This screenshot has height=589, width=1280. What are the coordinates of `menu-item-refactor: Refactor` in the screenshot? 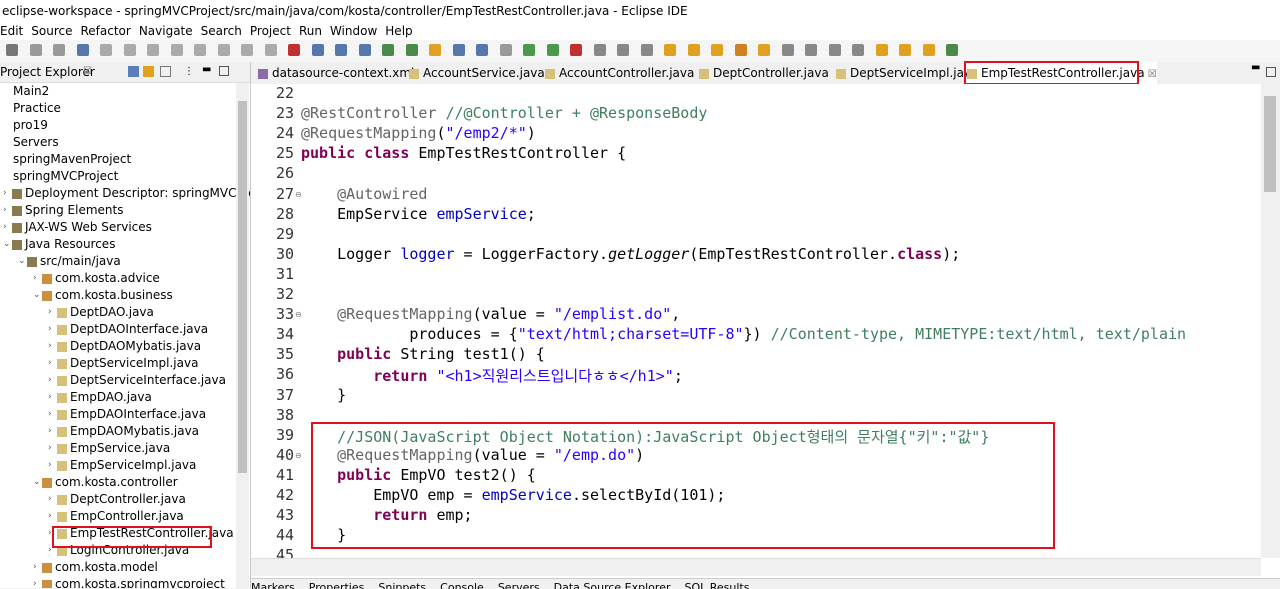 It's located at (105, 31).